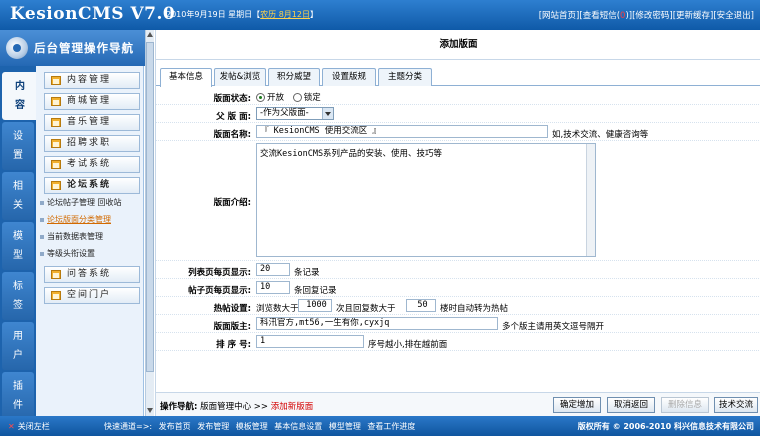 The width and height of the screenshot is (760, 436). I want to click on menu-qa-system: 问答系统, so click(92, 274).